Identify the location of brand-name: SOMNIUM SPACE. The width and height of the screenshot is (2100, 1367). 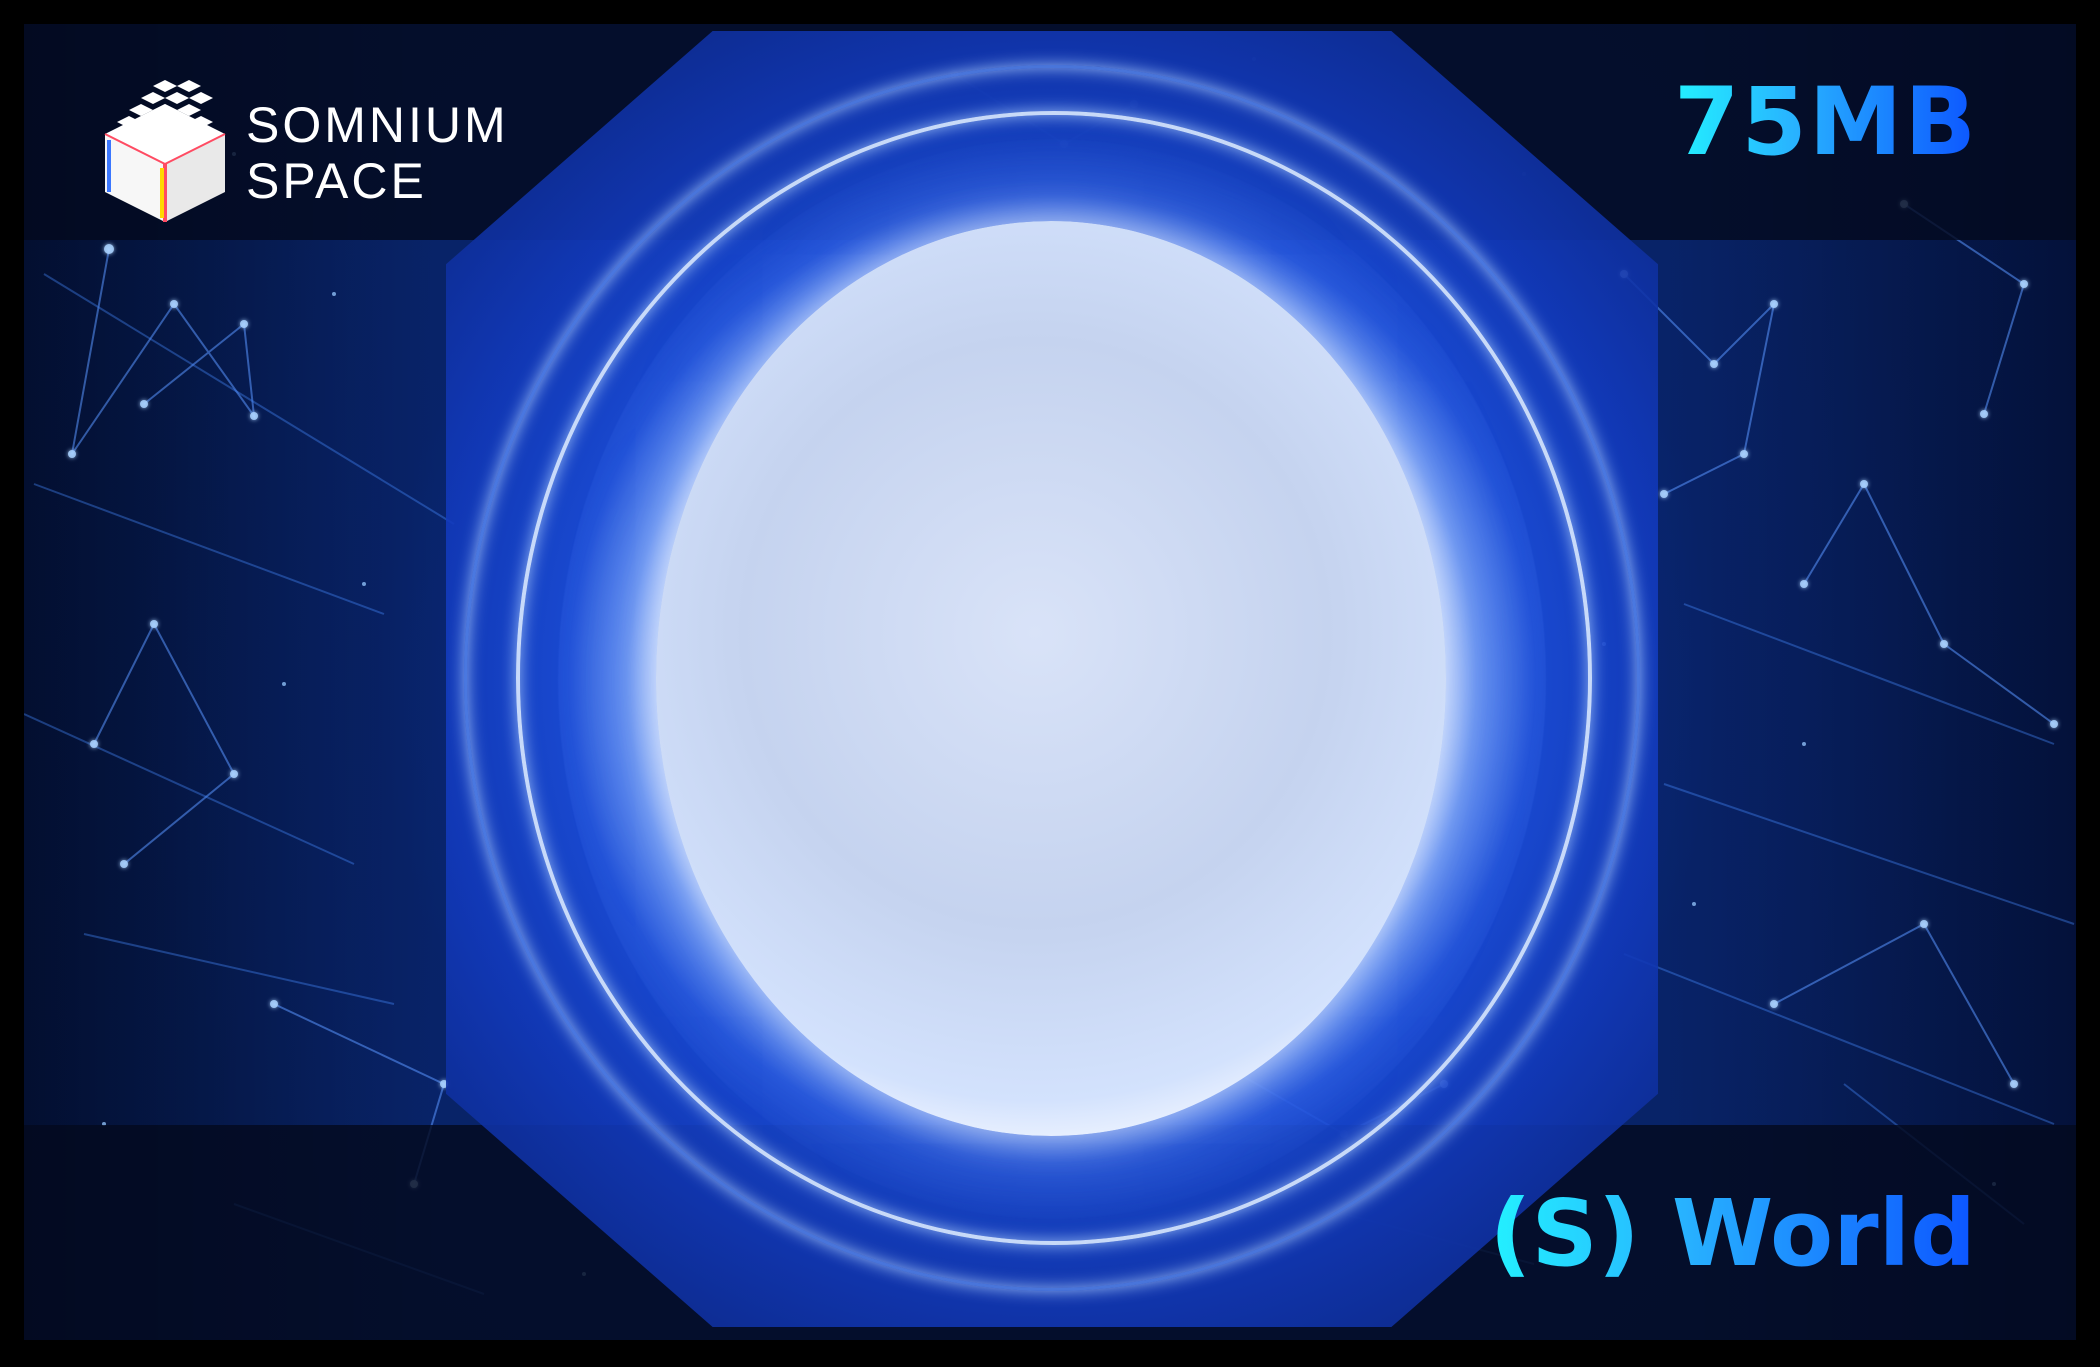
(377, 156).